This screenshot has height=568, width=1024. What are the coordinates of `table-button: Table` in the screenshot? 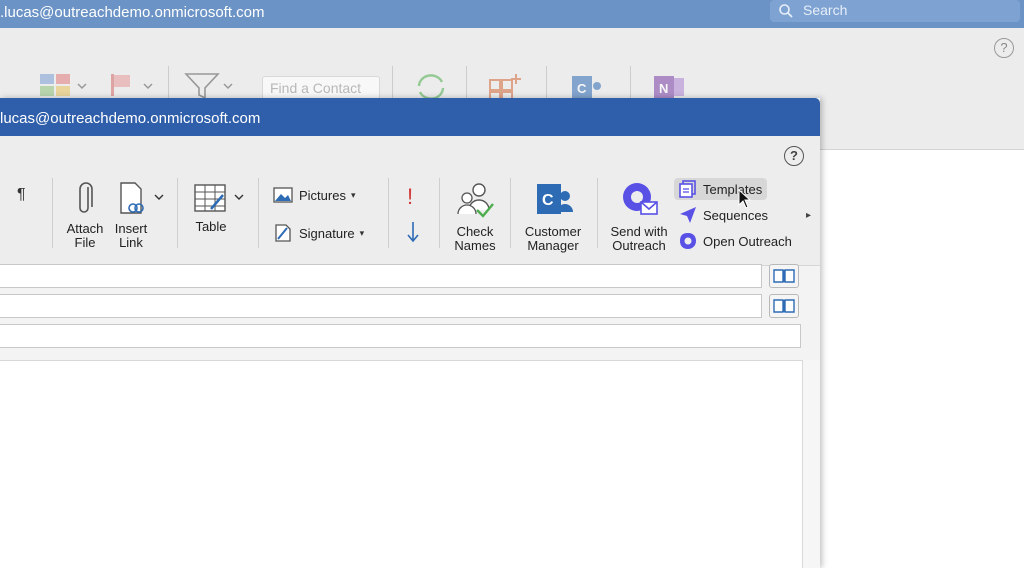 It's located at (219, 208).